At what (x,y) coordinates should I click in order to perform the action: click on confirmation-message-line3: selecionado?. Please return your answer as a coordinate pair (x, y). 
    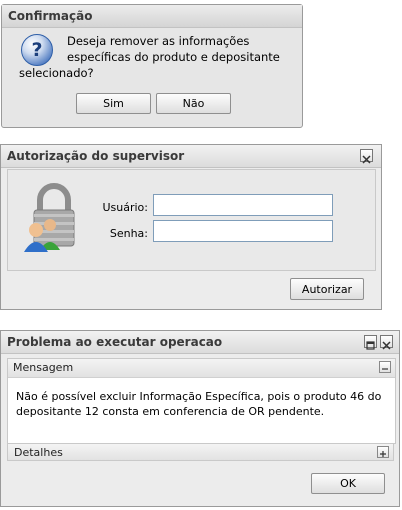
    Looking at the image, I should click on (56, 73).